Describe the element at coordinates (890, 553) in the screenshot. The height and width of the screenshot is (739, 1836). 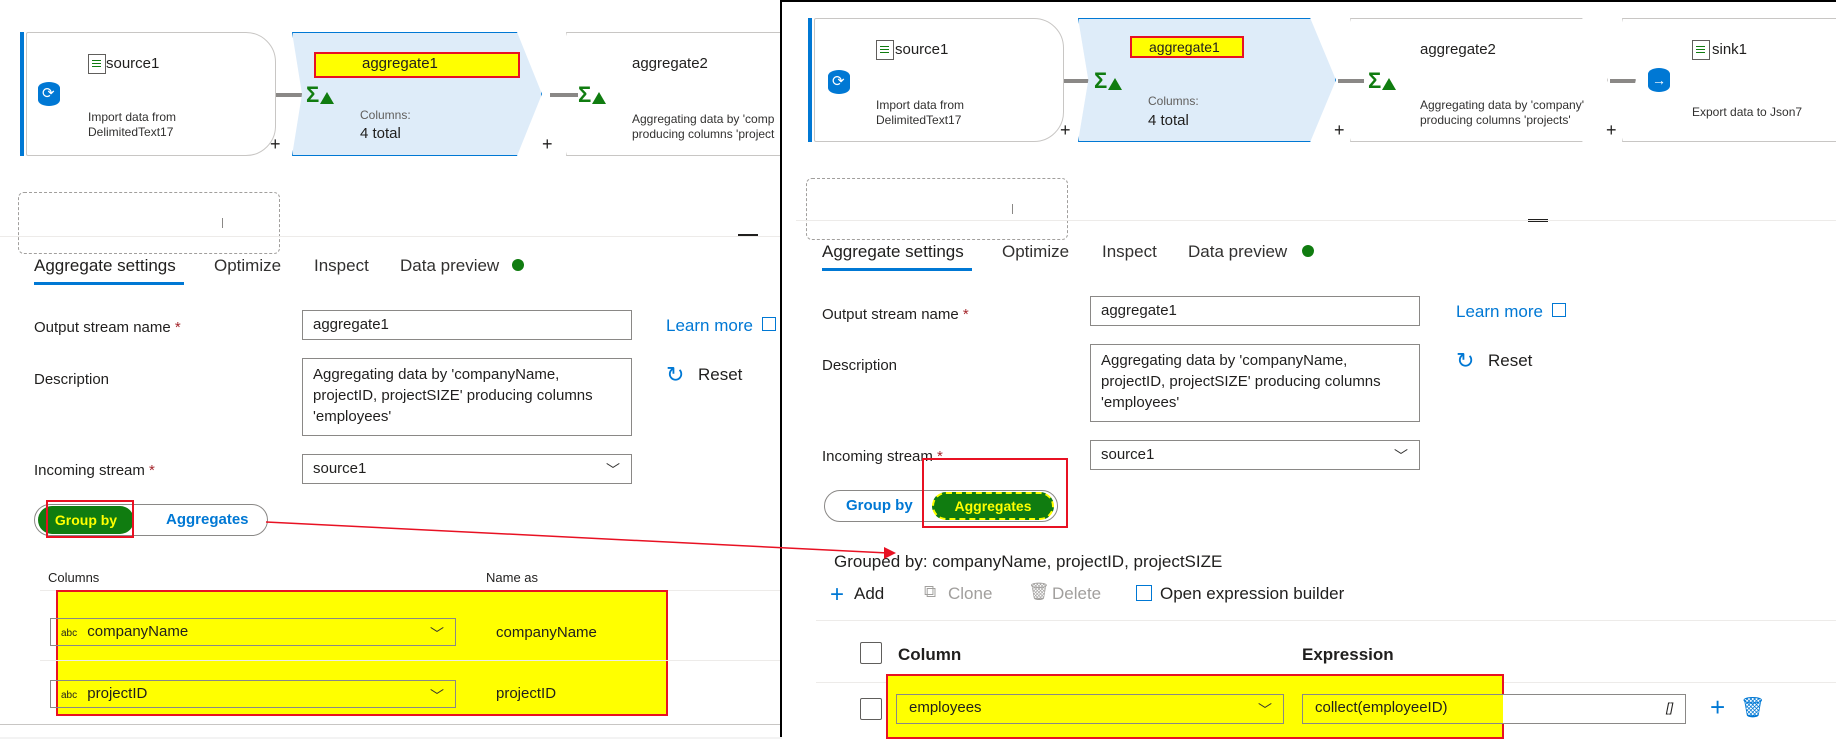
I see `annotation-arrow-head` at that location.